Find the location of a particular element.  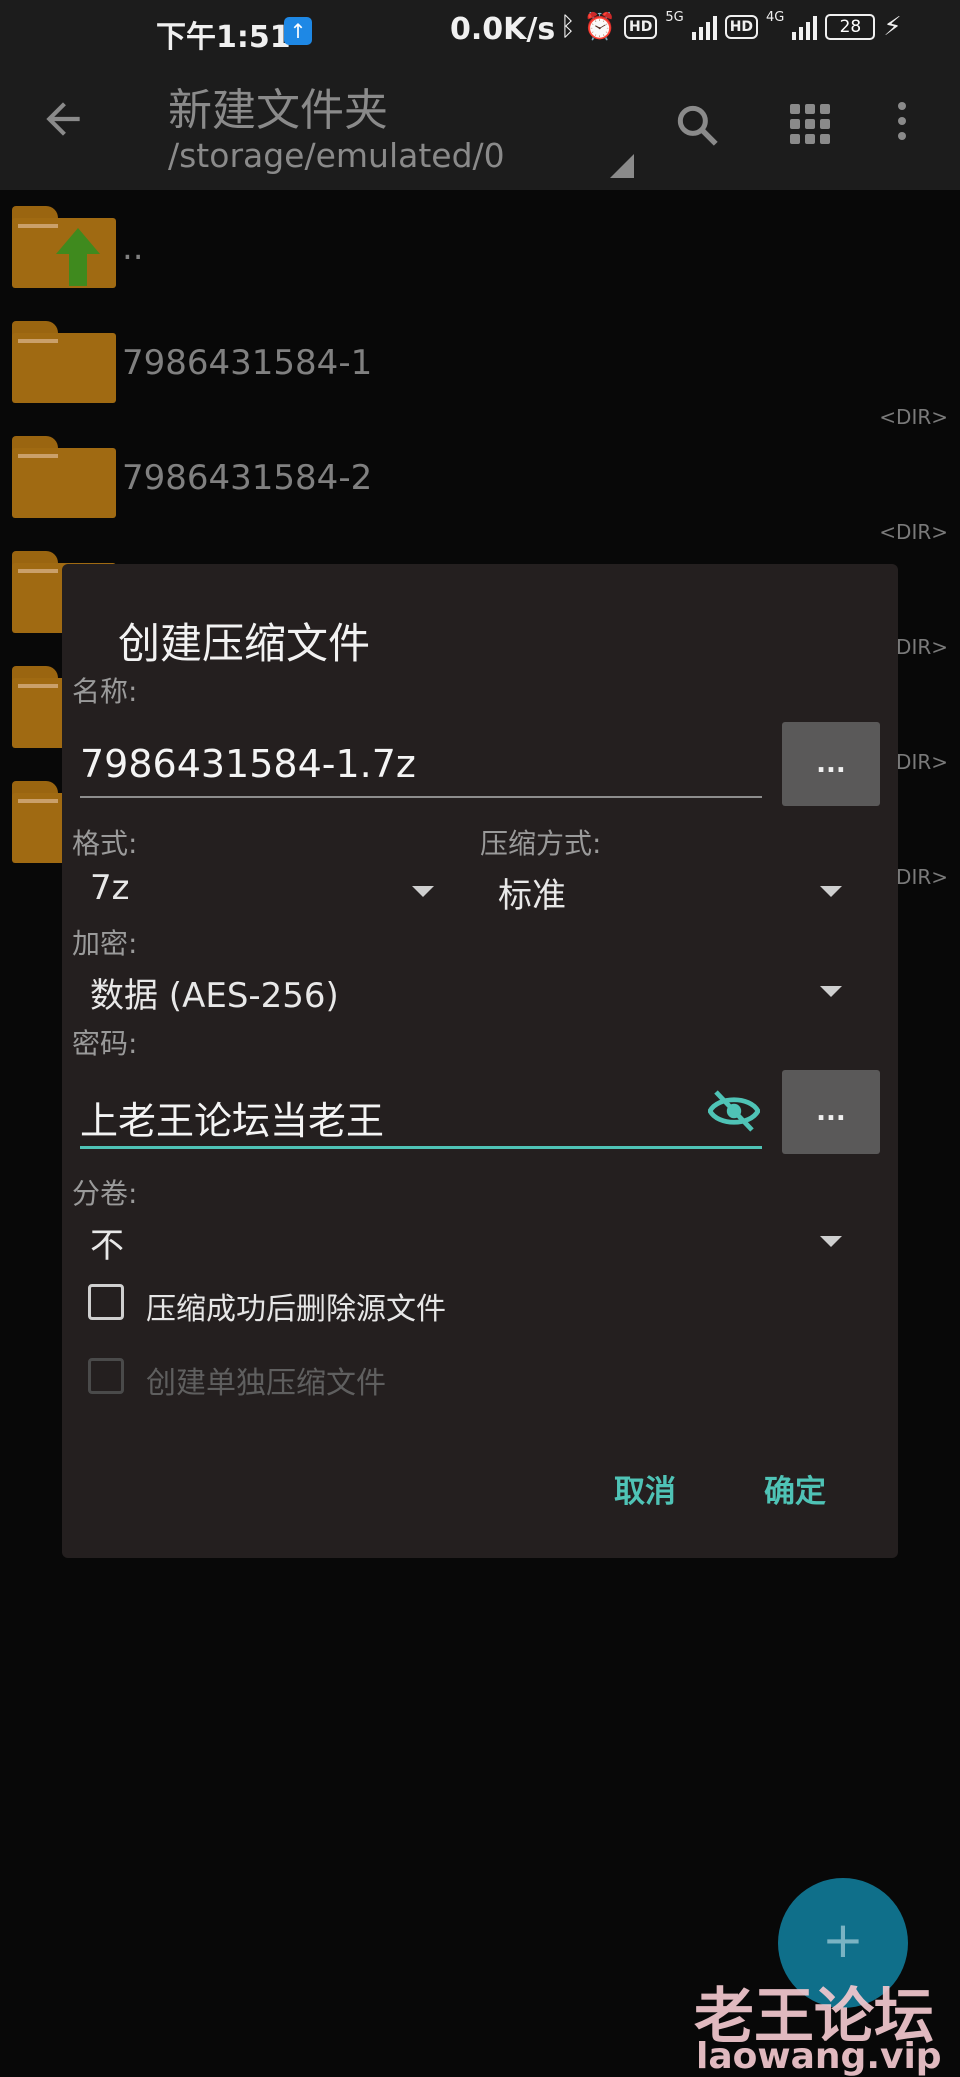

list-item-parent: .. is located at coordinates (480, 247).